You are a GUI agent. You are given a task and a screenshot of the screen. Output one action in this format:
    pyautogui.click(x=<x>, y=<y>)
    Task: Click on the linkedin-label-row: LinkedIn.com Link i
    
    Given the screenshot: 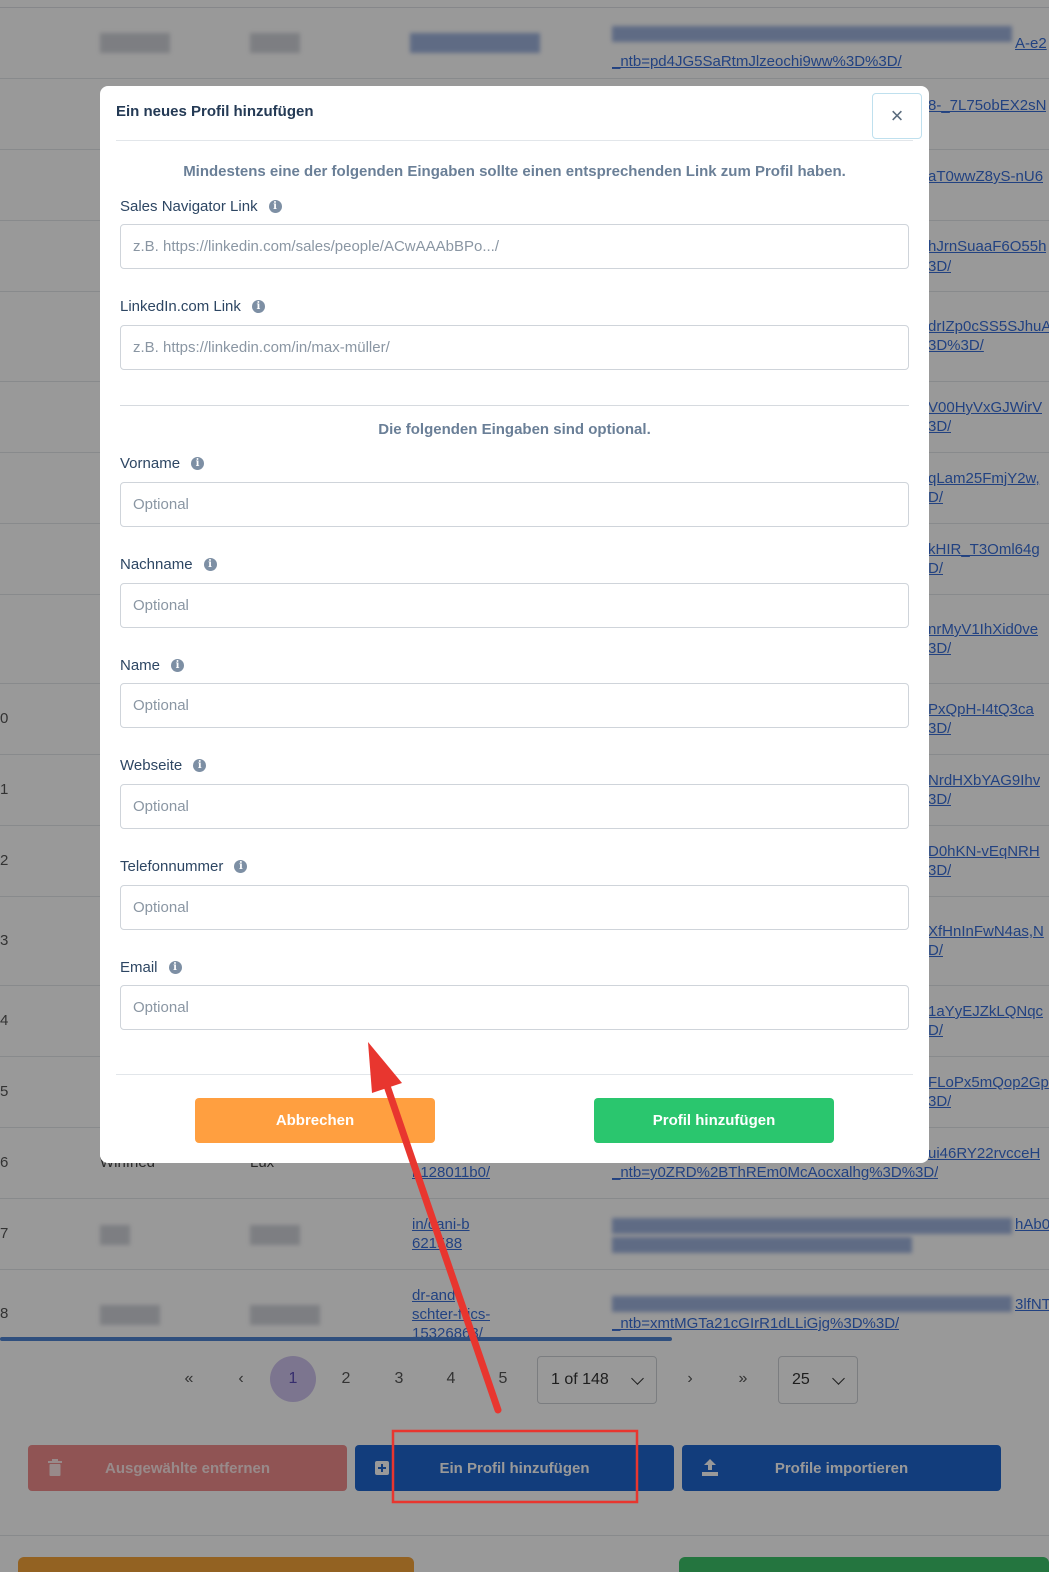 What is the action you would take?
    pyautogui.click(x=192, y=306)
    